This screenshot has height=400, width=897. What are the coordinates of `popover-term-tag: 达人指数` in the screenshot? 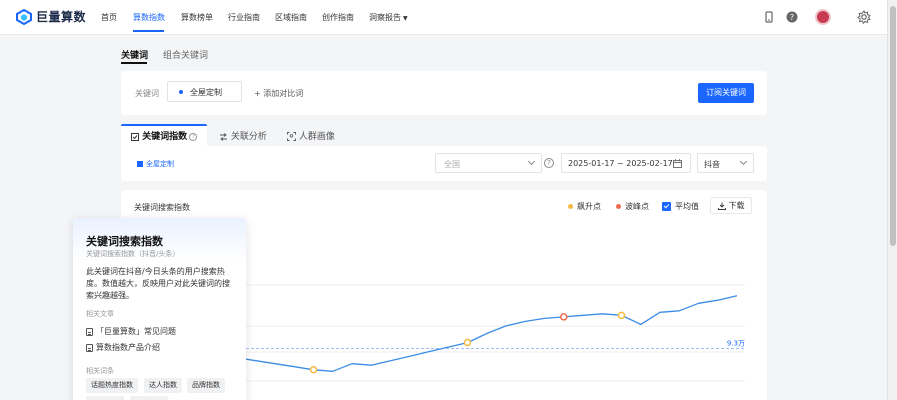 It's located at (163, 385).